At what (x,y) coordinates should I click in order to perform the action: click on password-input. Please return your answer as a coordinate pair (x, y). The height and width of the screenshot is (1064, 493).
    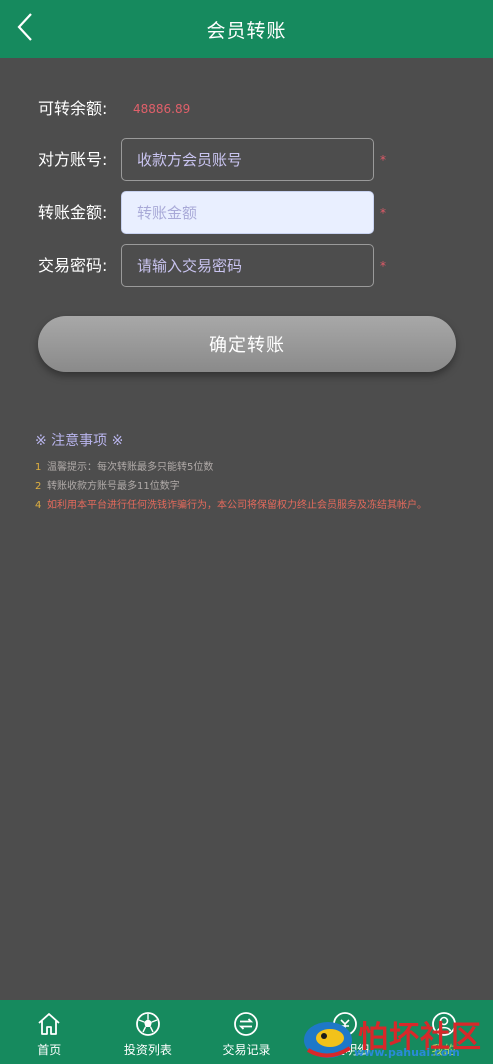
    Looking at the image, I should click on (247, 265).